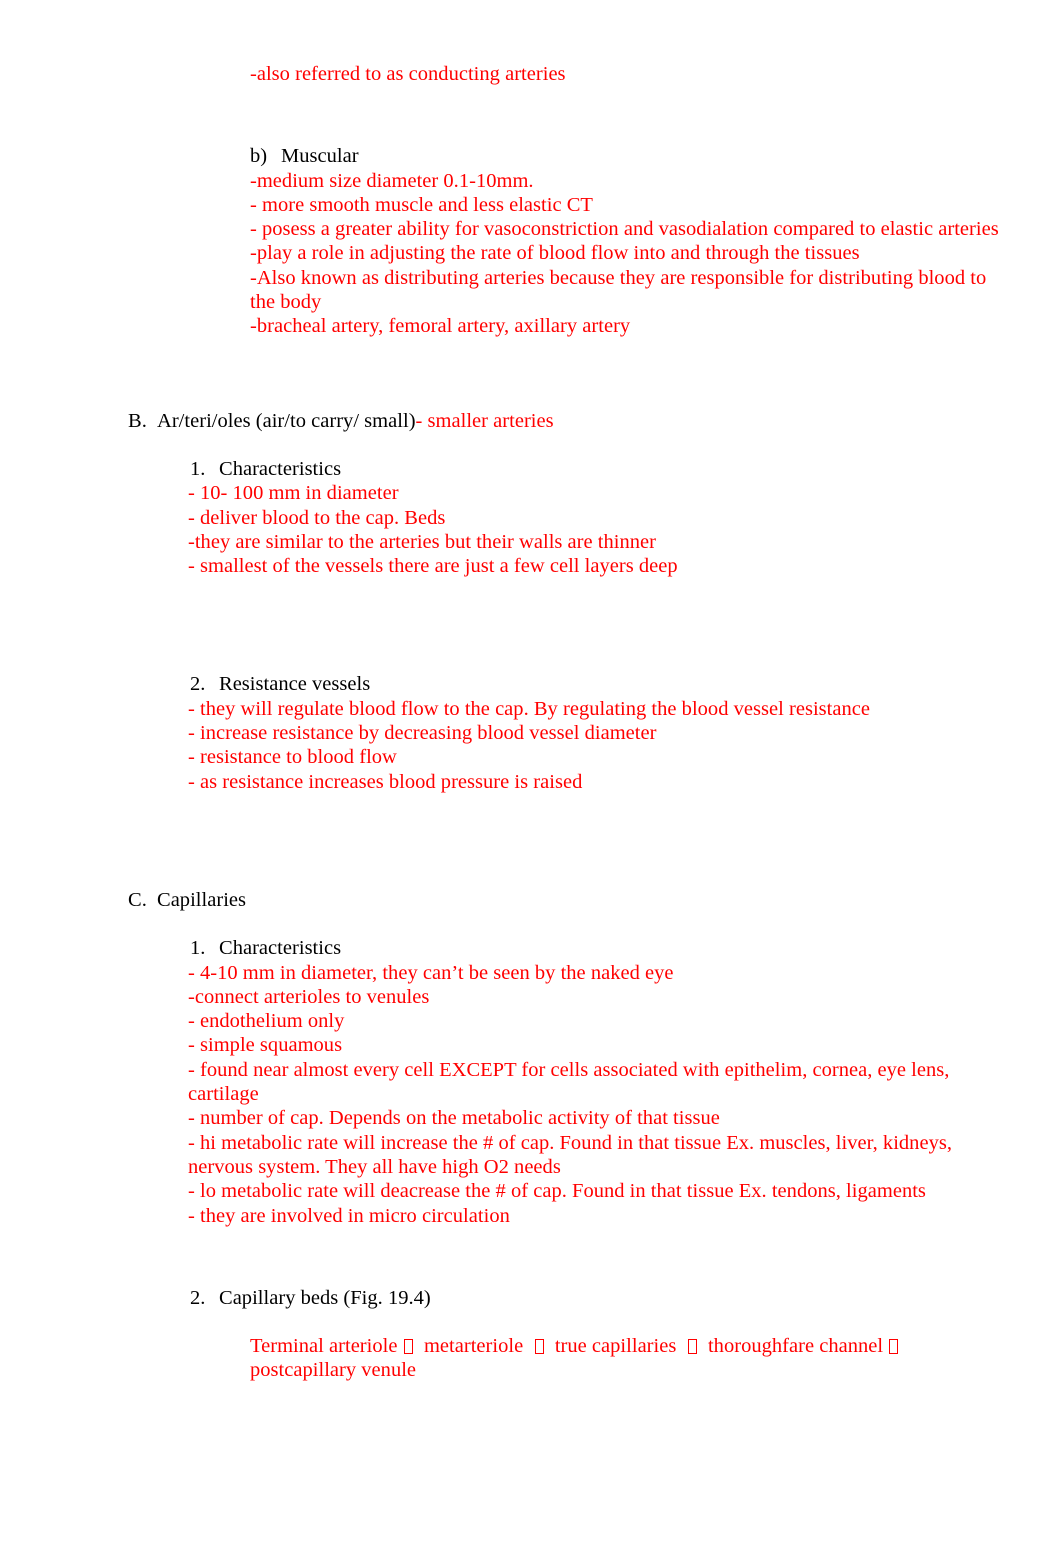 This screenshot has height=1562, width=1062. What do you see at coordinates (295, 684) in the screenshot?
I see `resistance-vessels-label: Resistance vessels` at bounding box center [295, 684].